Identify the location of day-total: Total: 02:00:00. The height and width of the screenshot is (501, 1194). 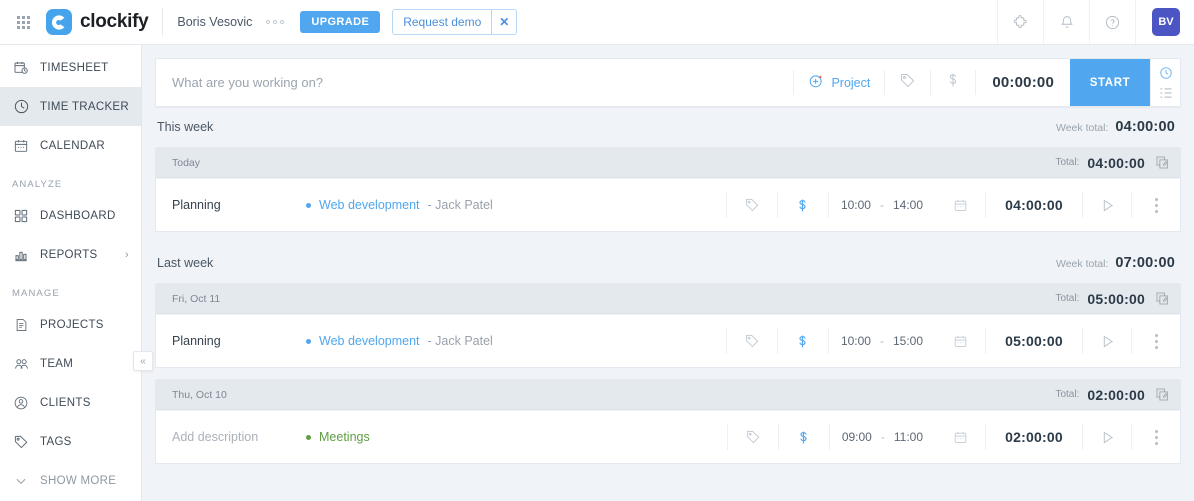
(1112, 395).